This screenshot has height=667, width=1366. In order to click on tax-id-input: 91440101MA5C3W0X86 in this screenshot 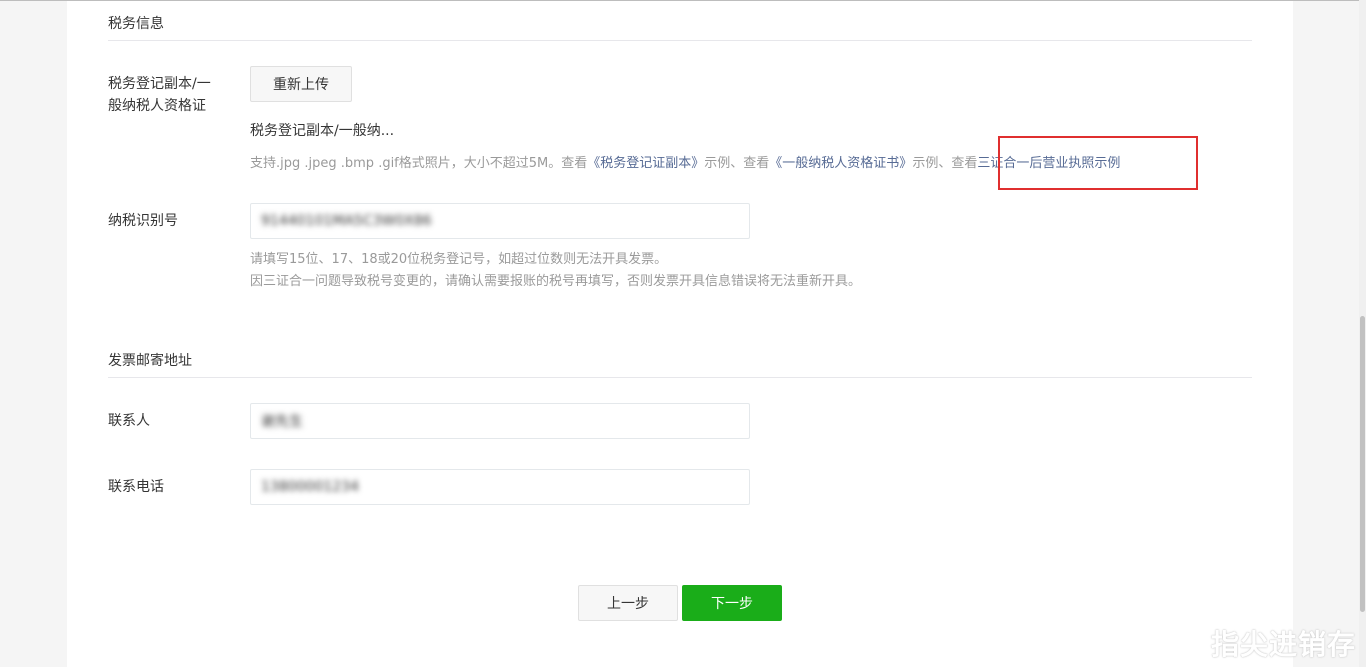, I will do `click(500, 221)`.